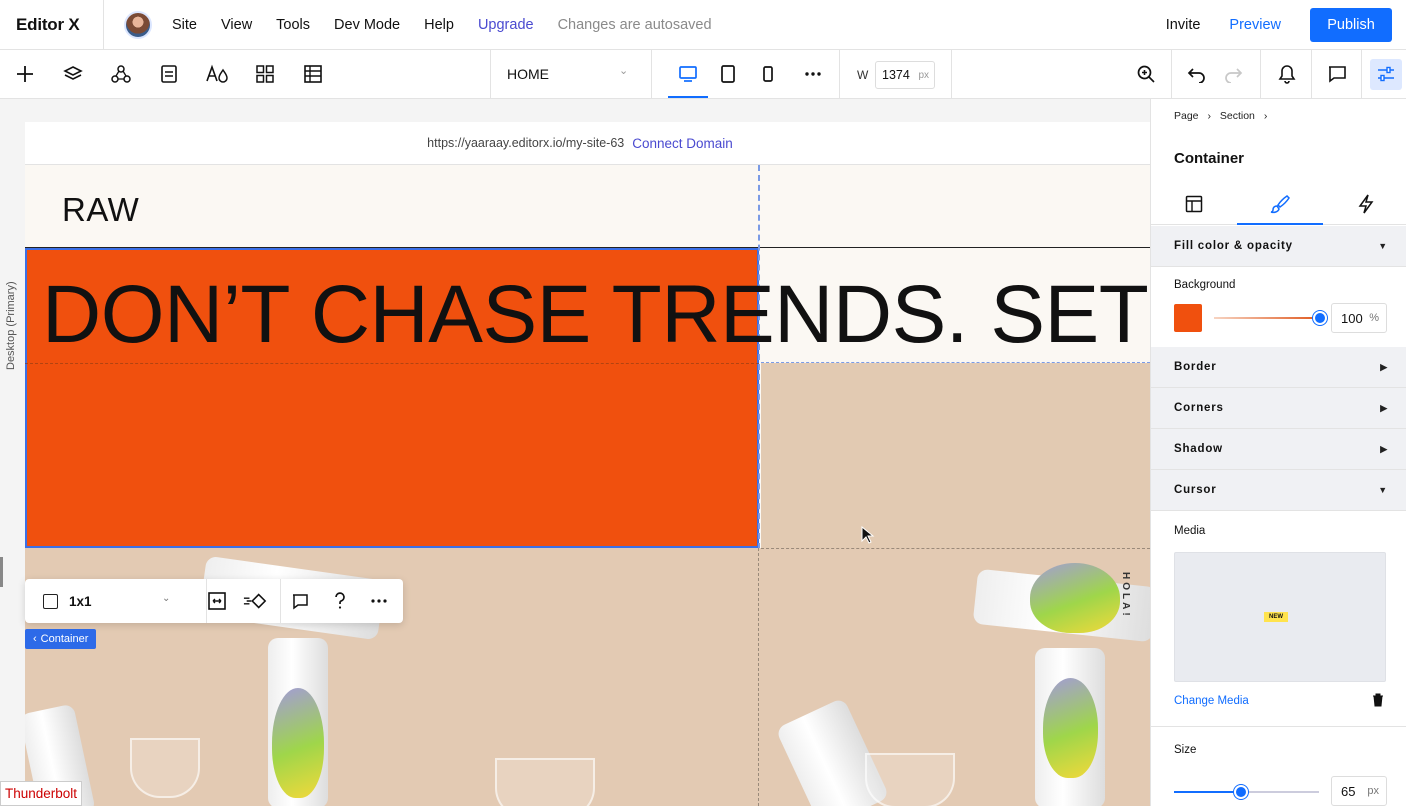  What do you see at coordinates (688, 74) in the screenshot?
I see `desktop-breakpoint-icon` at bounding box center [688, 74].